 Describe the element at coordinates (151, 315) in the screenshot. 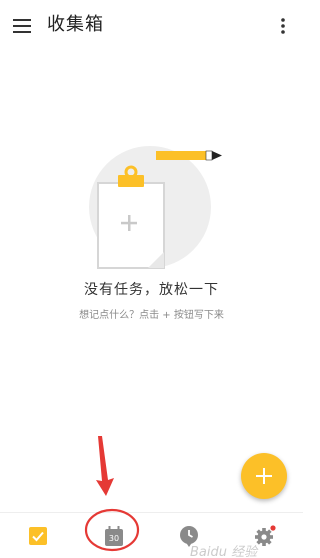

I see `empty-state-hint: 想记点什么？点击 + 按钮写下来` at that location.